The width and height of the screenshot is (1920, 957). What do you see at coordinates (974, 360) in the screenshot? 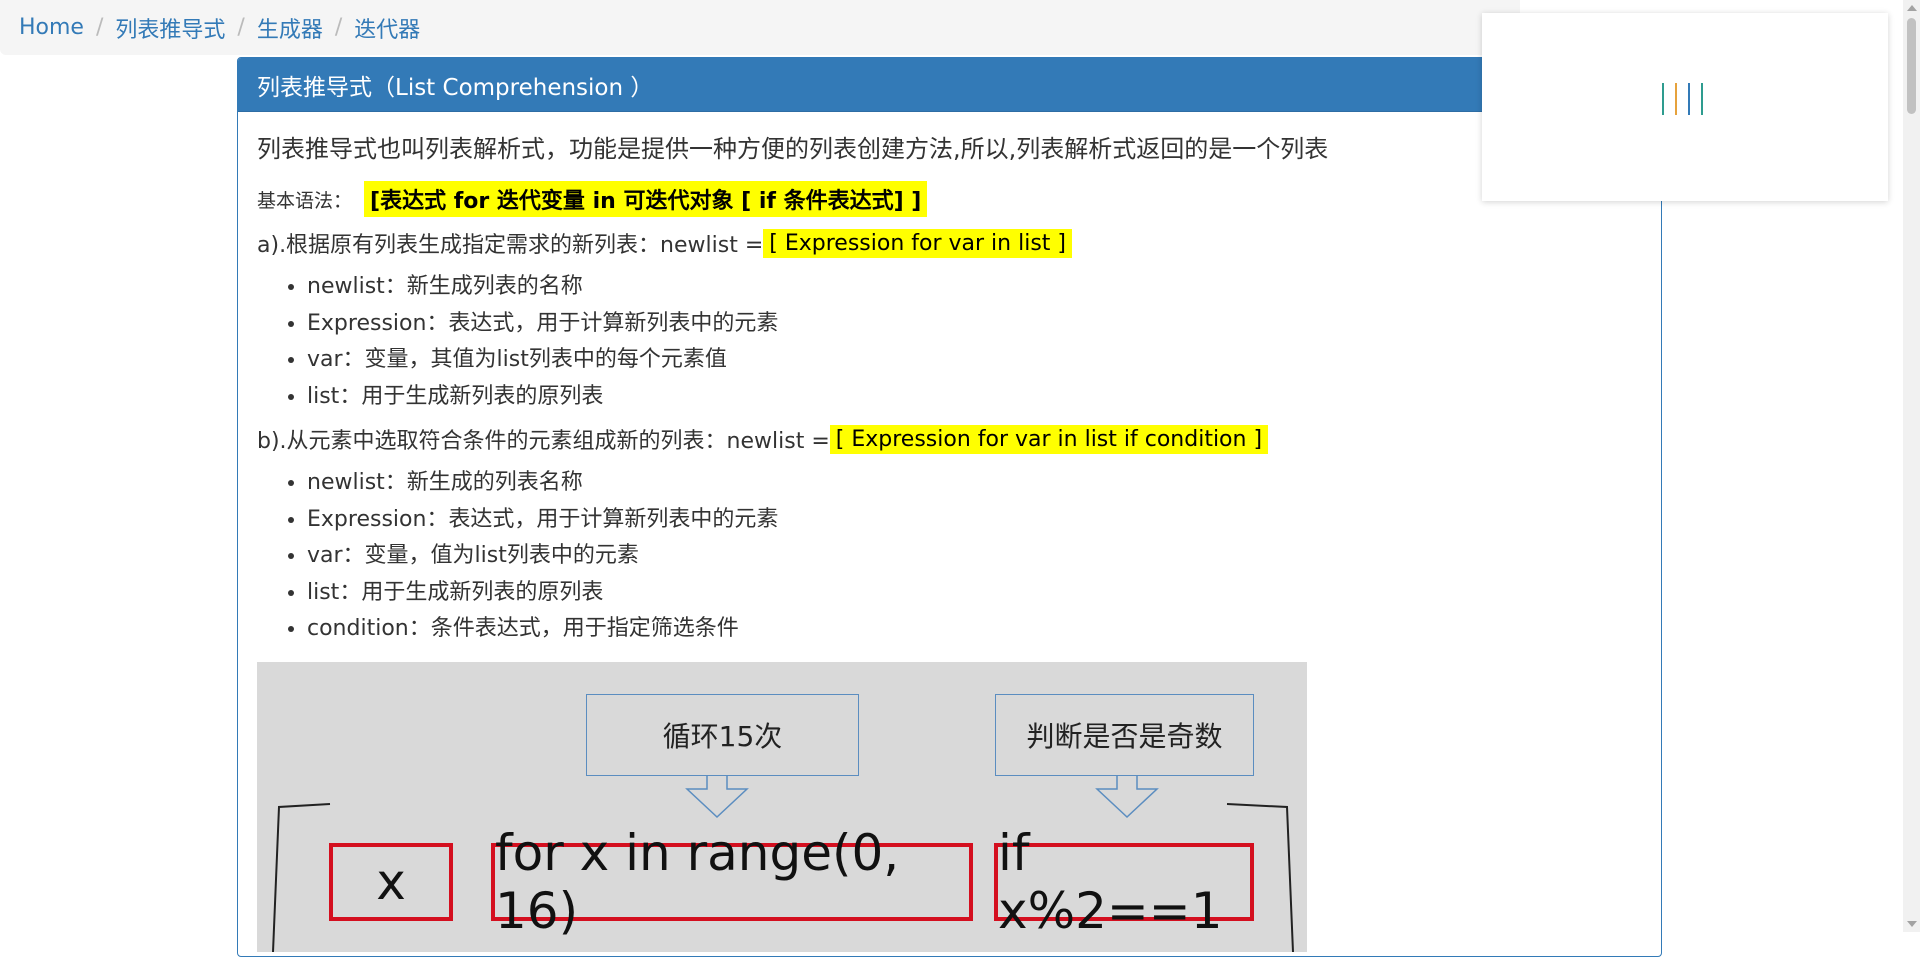
I see `list-item: var：变量，其值为list列表中的每个元素值` at bounding box center [974, 360].